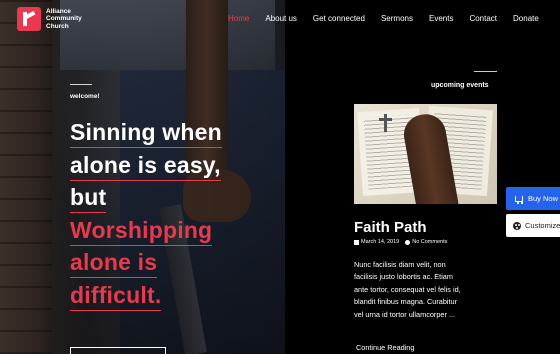  I want to click on nav-donate: Donate, so click(526, 18).